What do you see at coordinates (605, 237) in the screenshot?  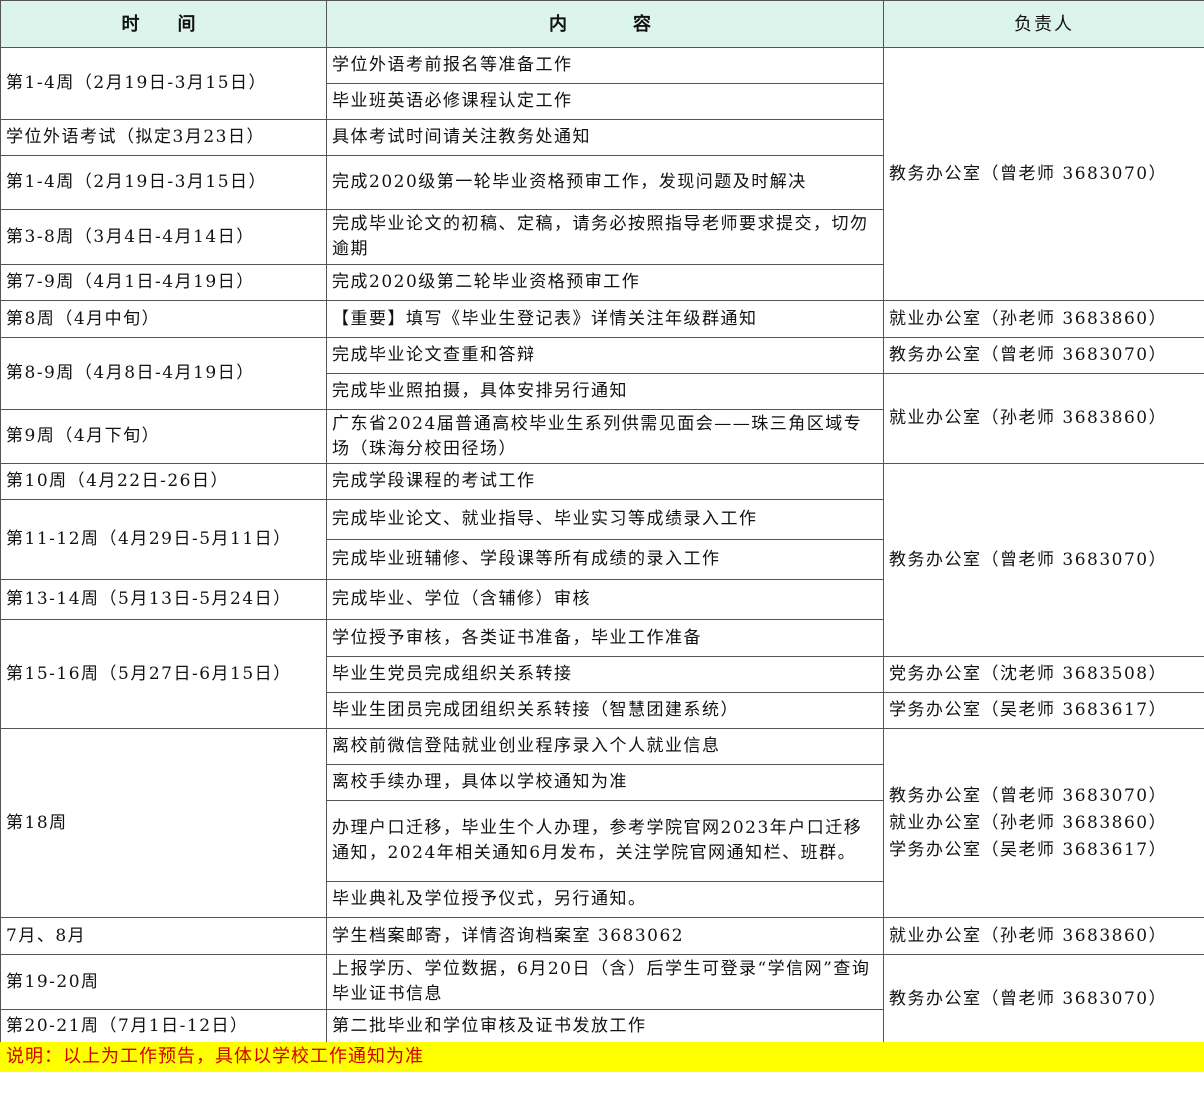 I see `content-cell: 完成毕业论文的初稿、定稿，请务必按照指导老师要求提交，切勿逾期` at bounding box center [605, 237].